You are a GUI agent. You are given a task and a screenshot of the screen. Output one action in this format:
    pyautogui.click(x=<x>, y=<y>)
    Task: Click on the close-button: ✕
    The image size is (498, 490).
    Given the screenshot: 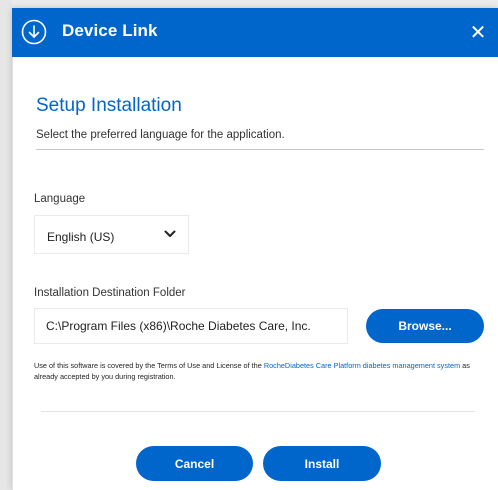 What is the action you would take?
    pyautogui.click(x=478, y=32)
    